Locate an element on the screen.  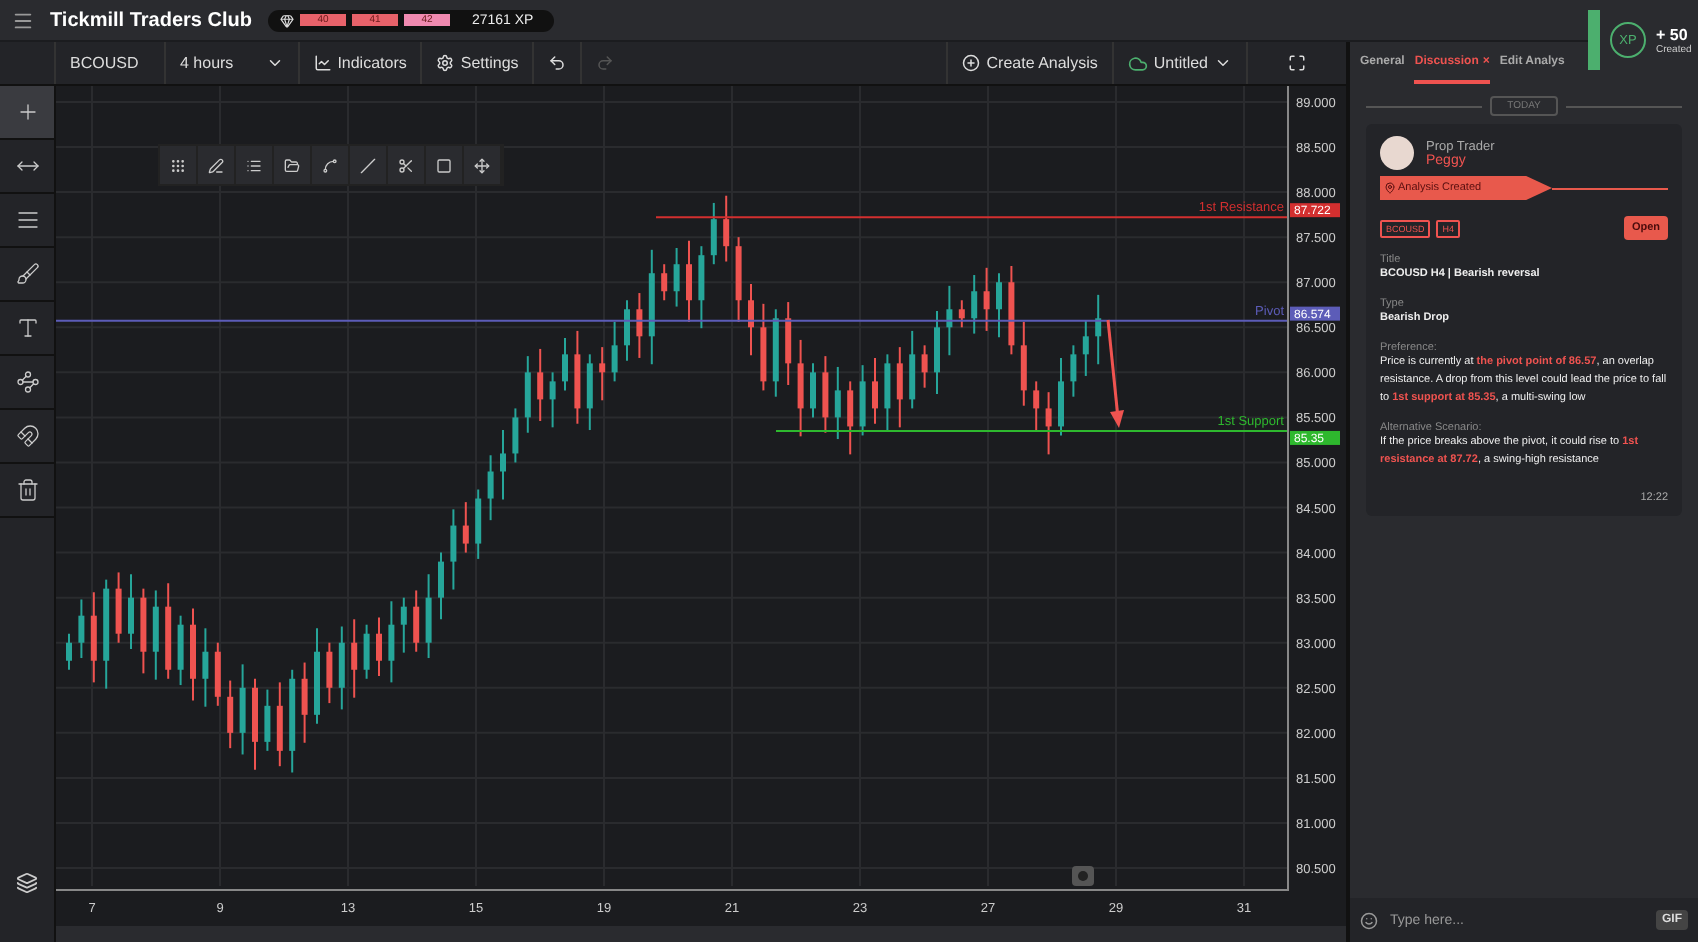
save-dropdown: Untitled is located at coordinates (1178, 63).